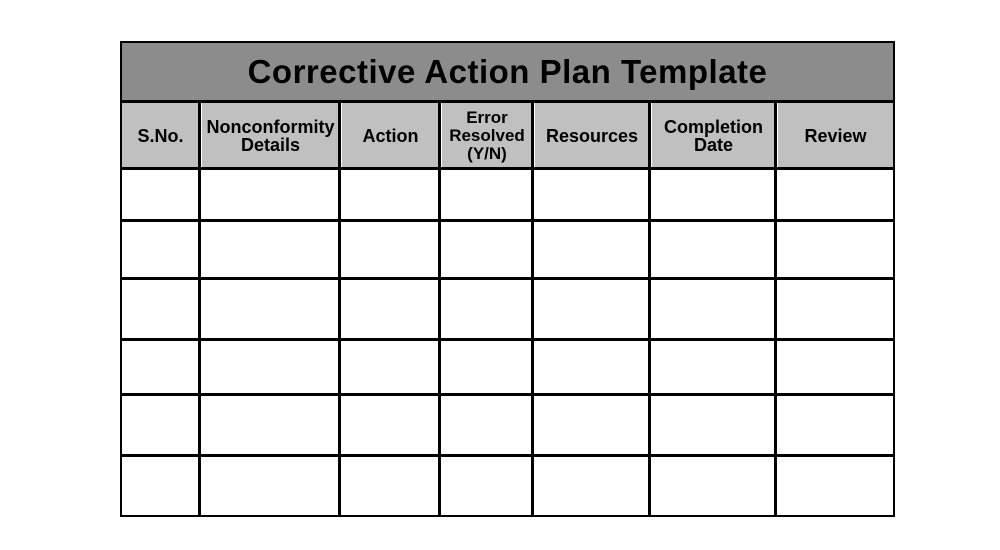 The image size is (1000, 550). I want to click on column-header-completion-date: Completion Date, so click(713, 135).